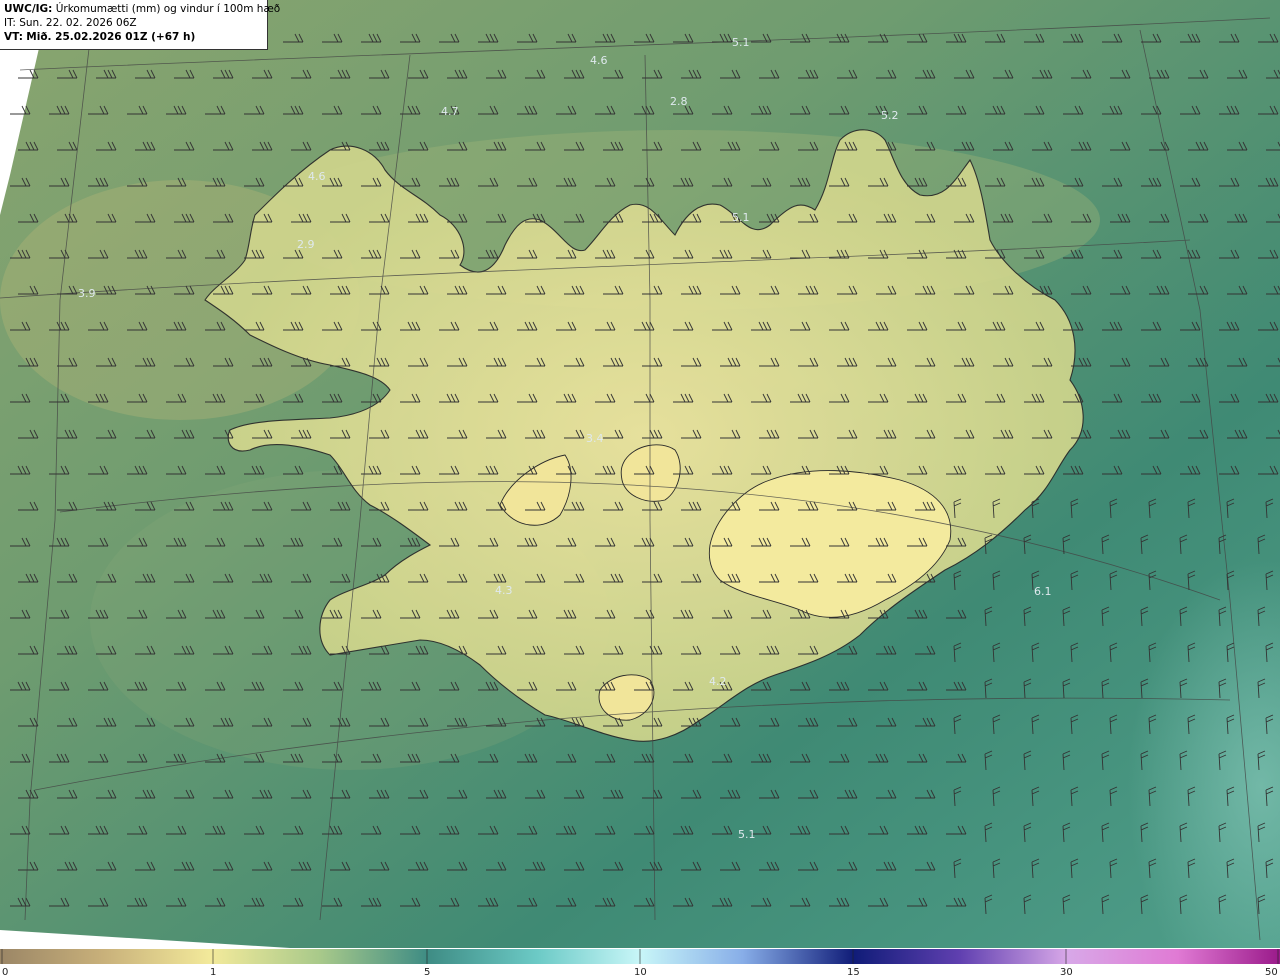 The height and width of the screenshot is (978, 1280). Describe the element at coordinates (5, 972) in the screenshot. I see `colorbar-tick: 0` at that location.